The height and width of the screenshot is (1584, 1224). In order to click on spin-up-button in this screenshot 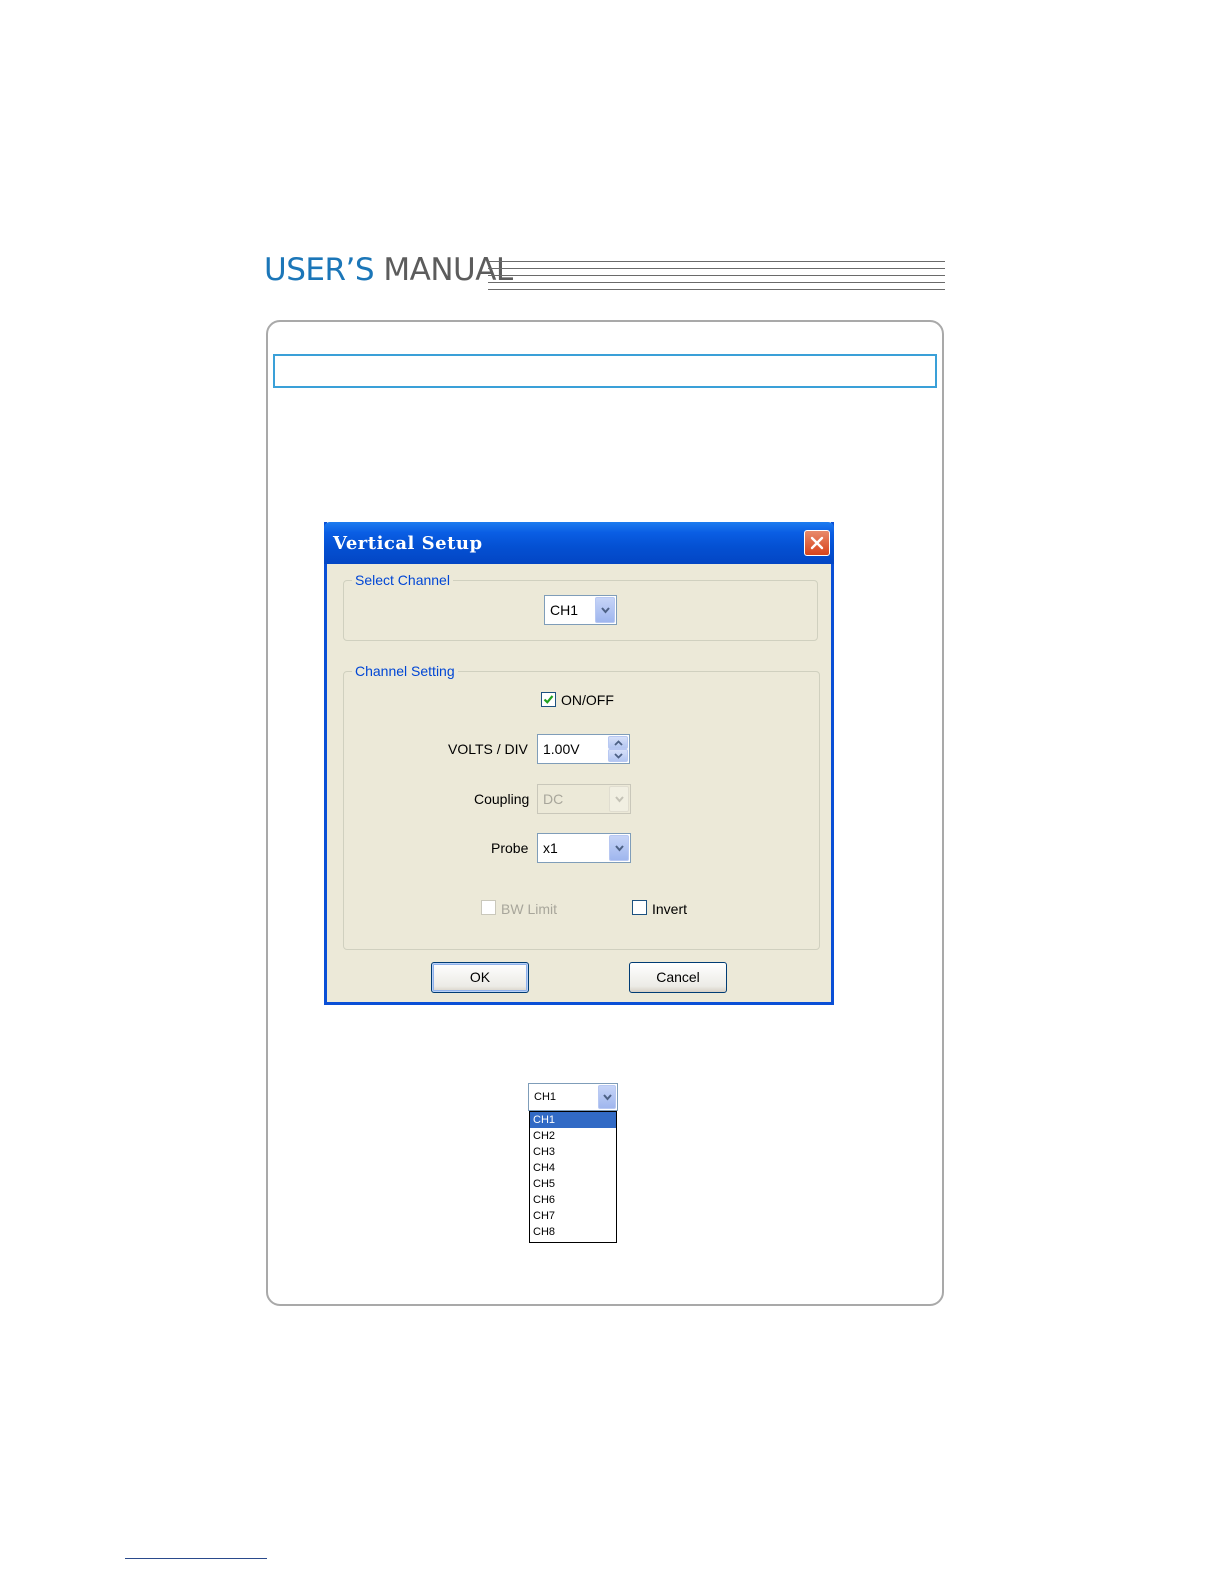, I will do `click(618, 742)`.